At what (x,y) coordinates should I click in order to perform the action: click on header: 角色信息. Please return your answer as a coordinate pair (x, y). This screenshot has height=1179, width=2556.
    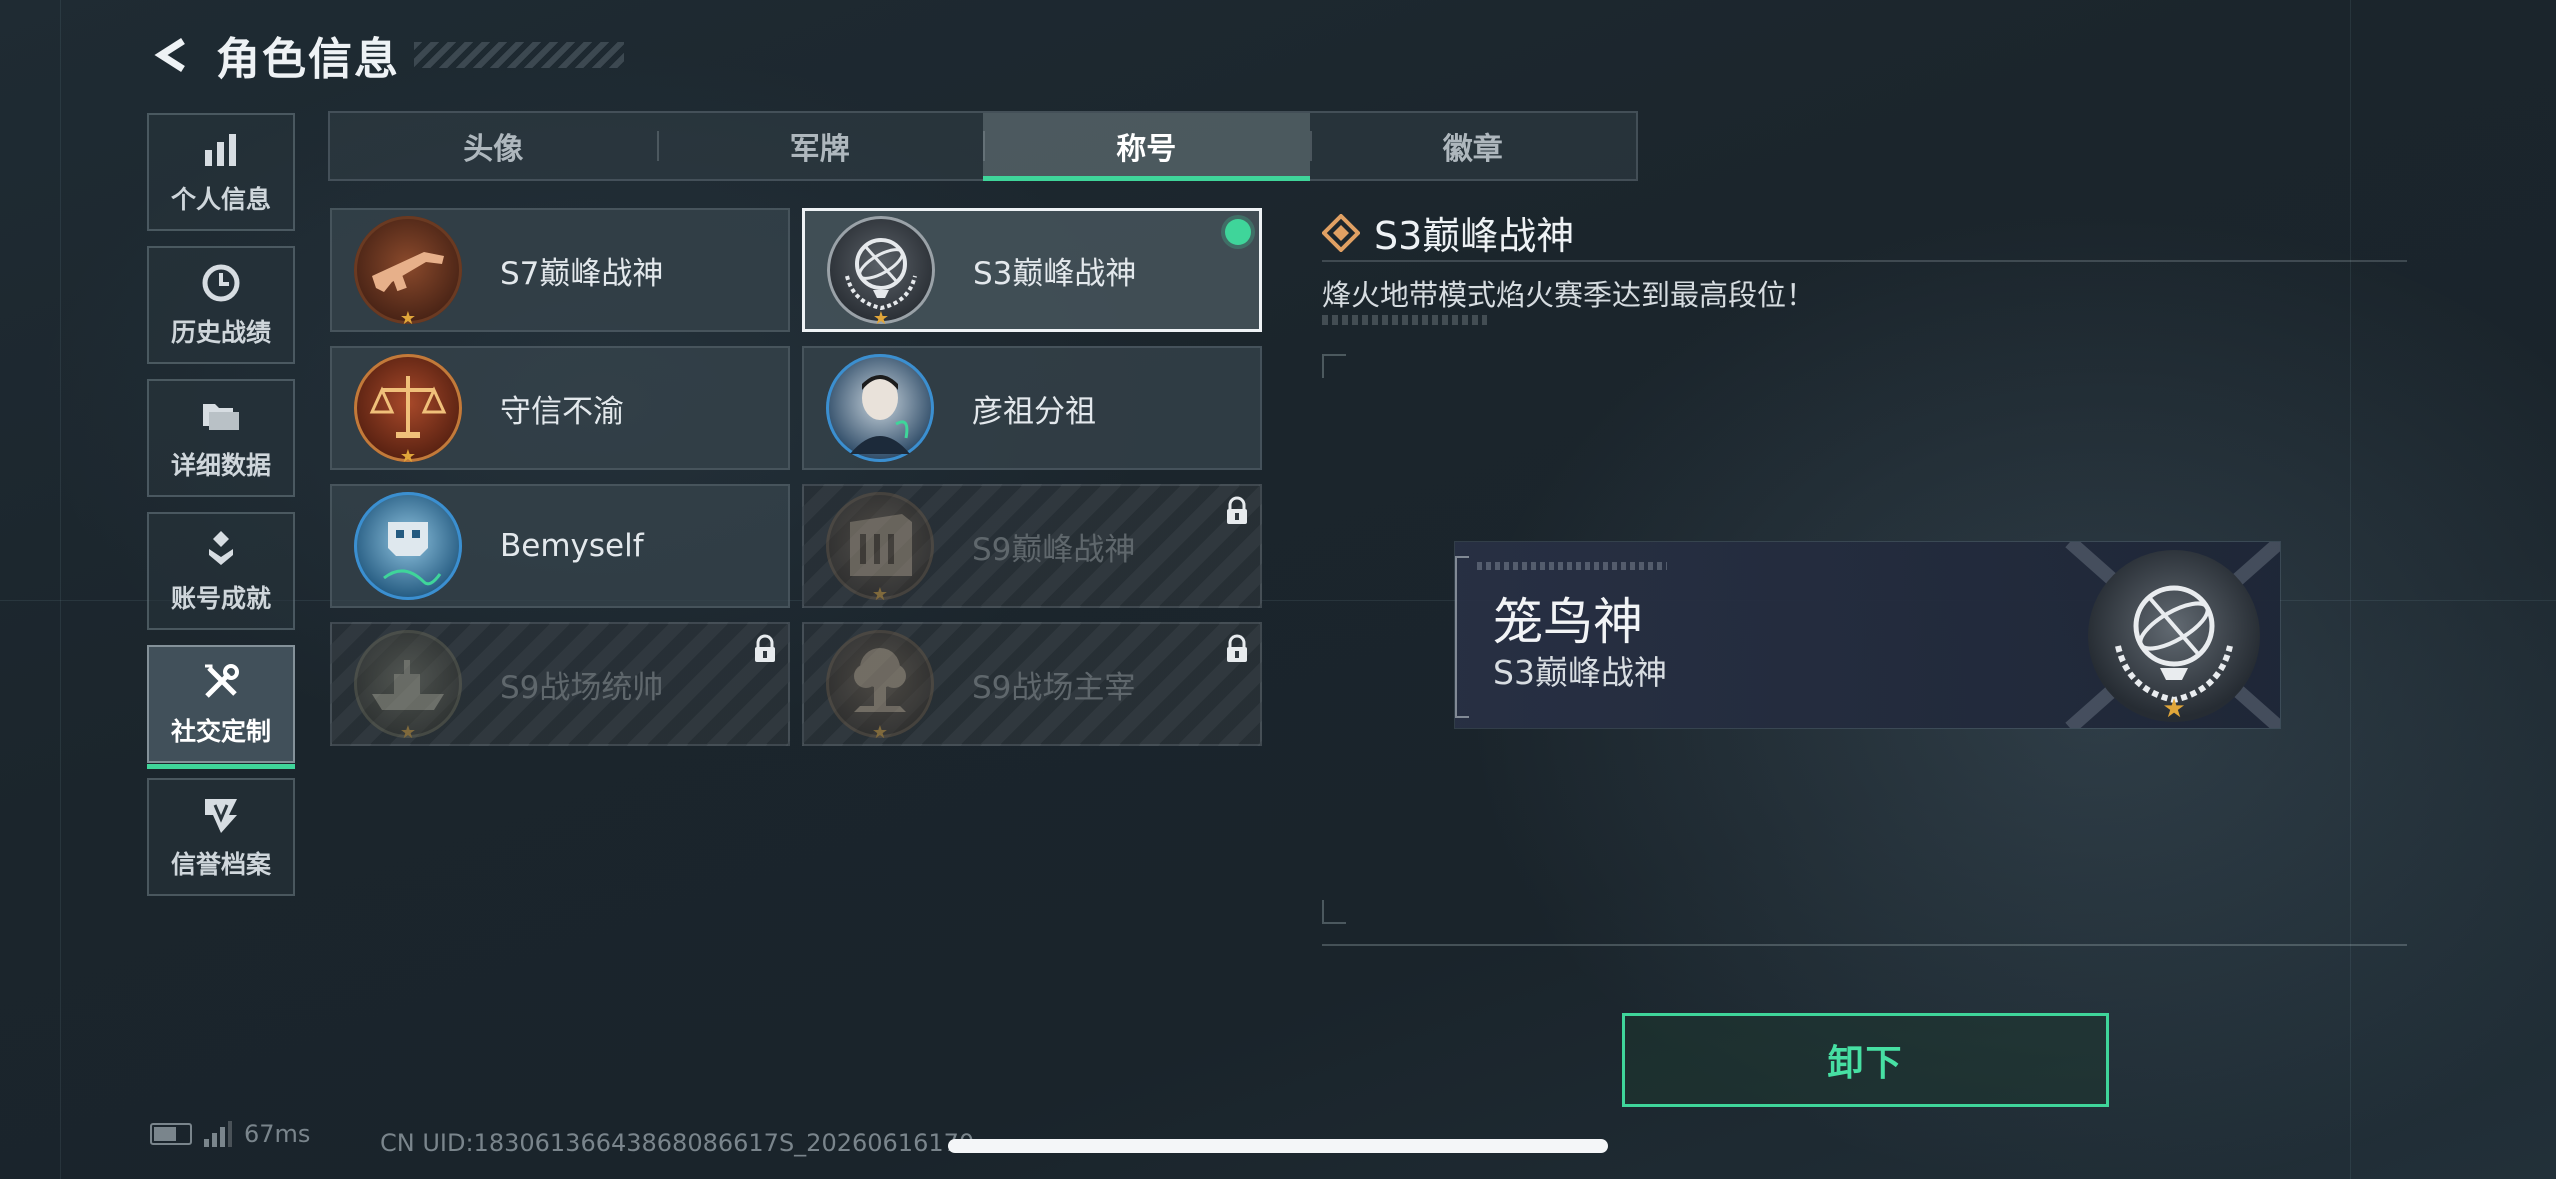
    Looking at the image, I should click on (387, 55).